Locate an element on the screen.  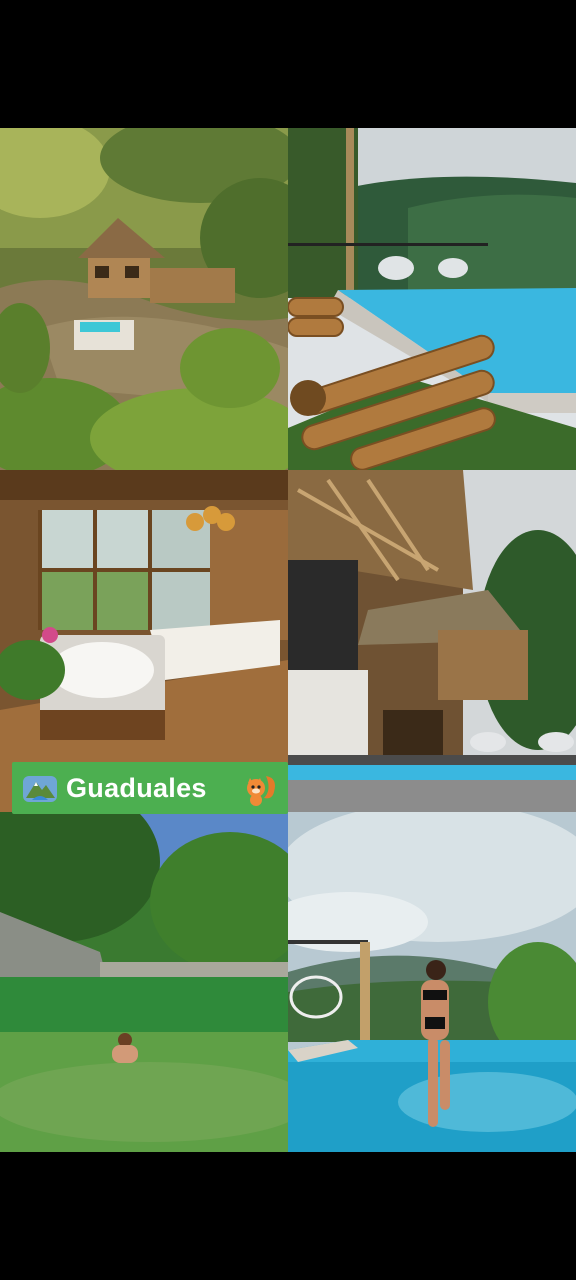
photo-river-swim is located at coordinates (144, 982).